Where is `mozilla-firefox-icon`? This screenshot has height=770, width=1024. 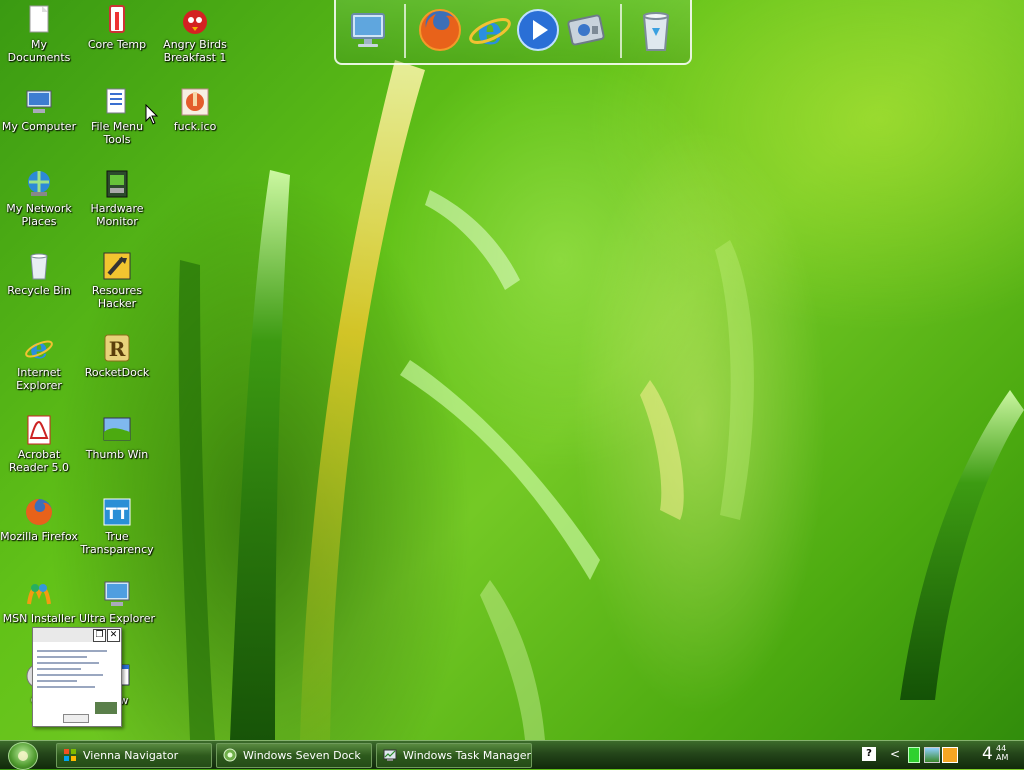 mozilla-firefox-icon is located at coordinates (39, 512).